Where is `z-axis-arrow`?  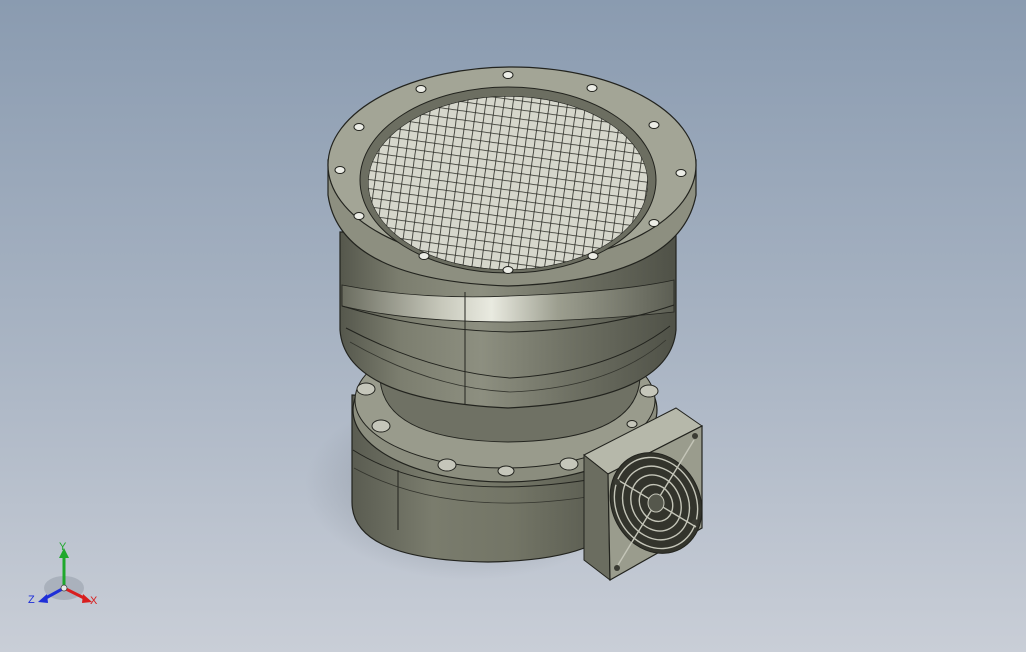
z-axis-arrow is located at coordinates (43, 598).